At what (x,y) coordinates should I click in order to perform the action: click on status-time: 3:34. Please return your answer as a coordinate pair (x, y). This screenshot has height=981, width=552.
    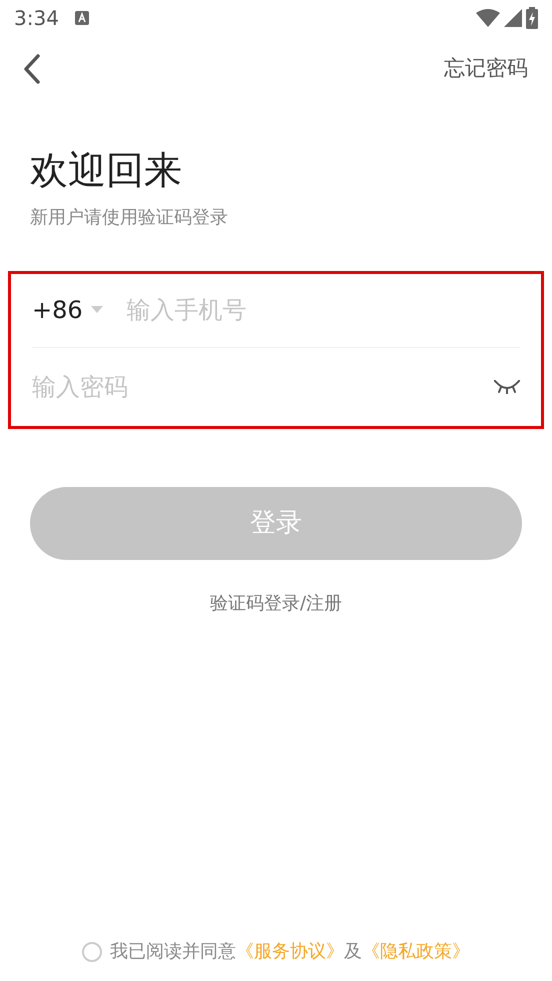
    Looking at the image, I should click on (36, 18).